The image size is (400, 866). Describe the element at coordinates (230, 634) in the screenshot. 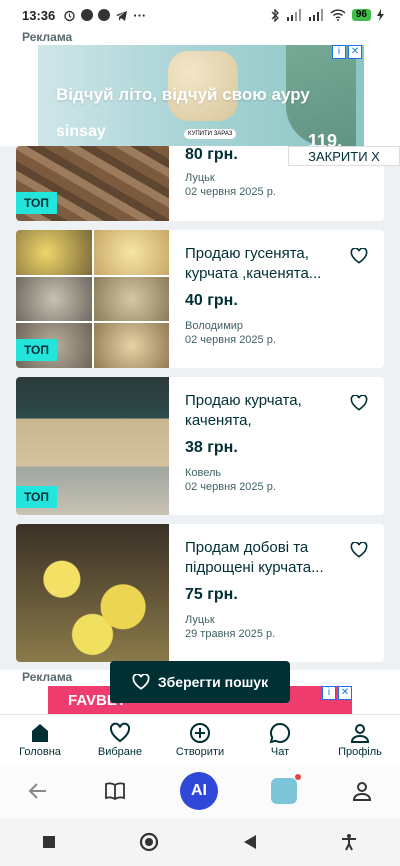

I see `listing-date: 29 травня 2025 р.` at that location.